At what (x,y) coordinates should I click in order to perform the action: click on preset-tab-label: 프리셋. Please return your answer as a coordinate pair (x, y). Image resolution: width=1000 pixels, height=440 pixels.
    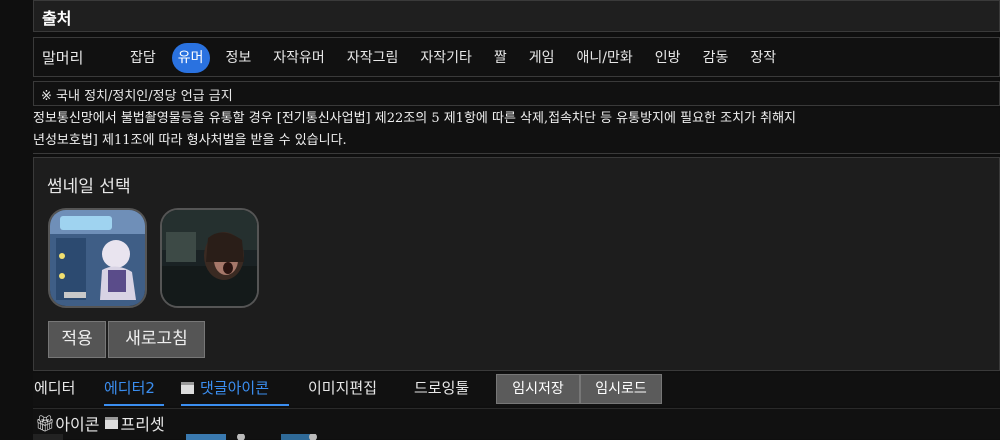
    Looking at the image, I should click on (142, 423).